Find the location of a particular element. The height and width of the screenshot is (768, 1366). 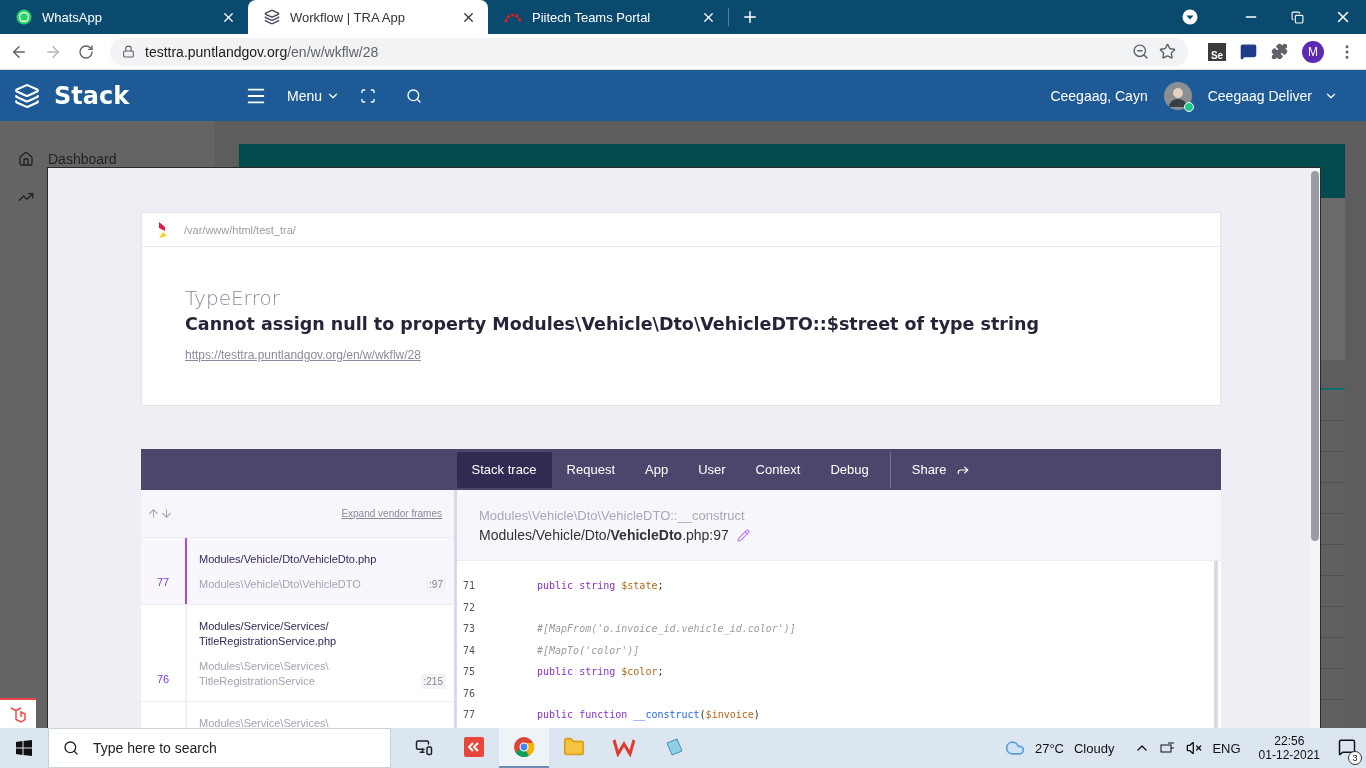

tab: Stack trace is located at coordinates (504, 469).